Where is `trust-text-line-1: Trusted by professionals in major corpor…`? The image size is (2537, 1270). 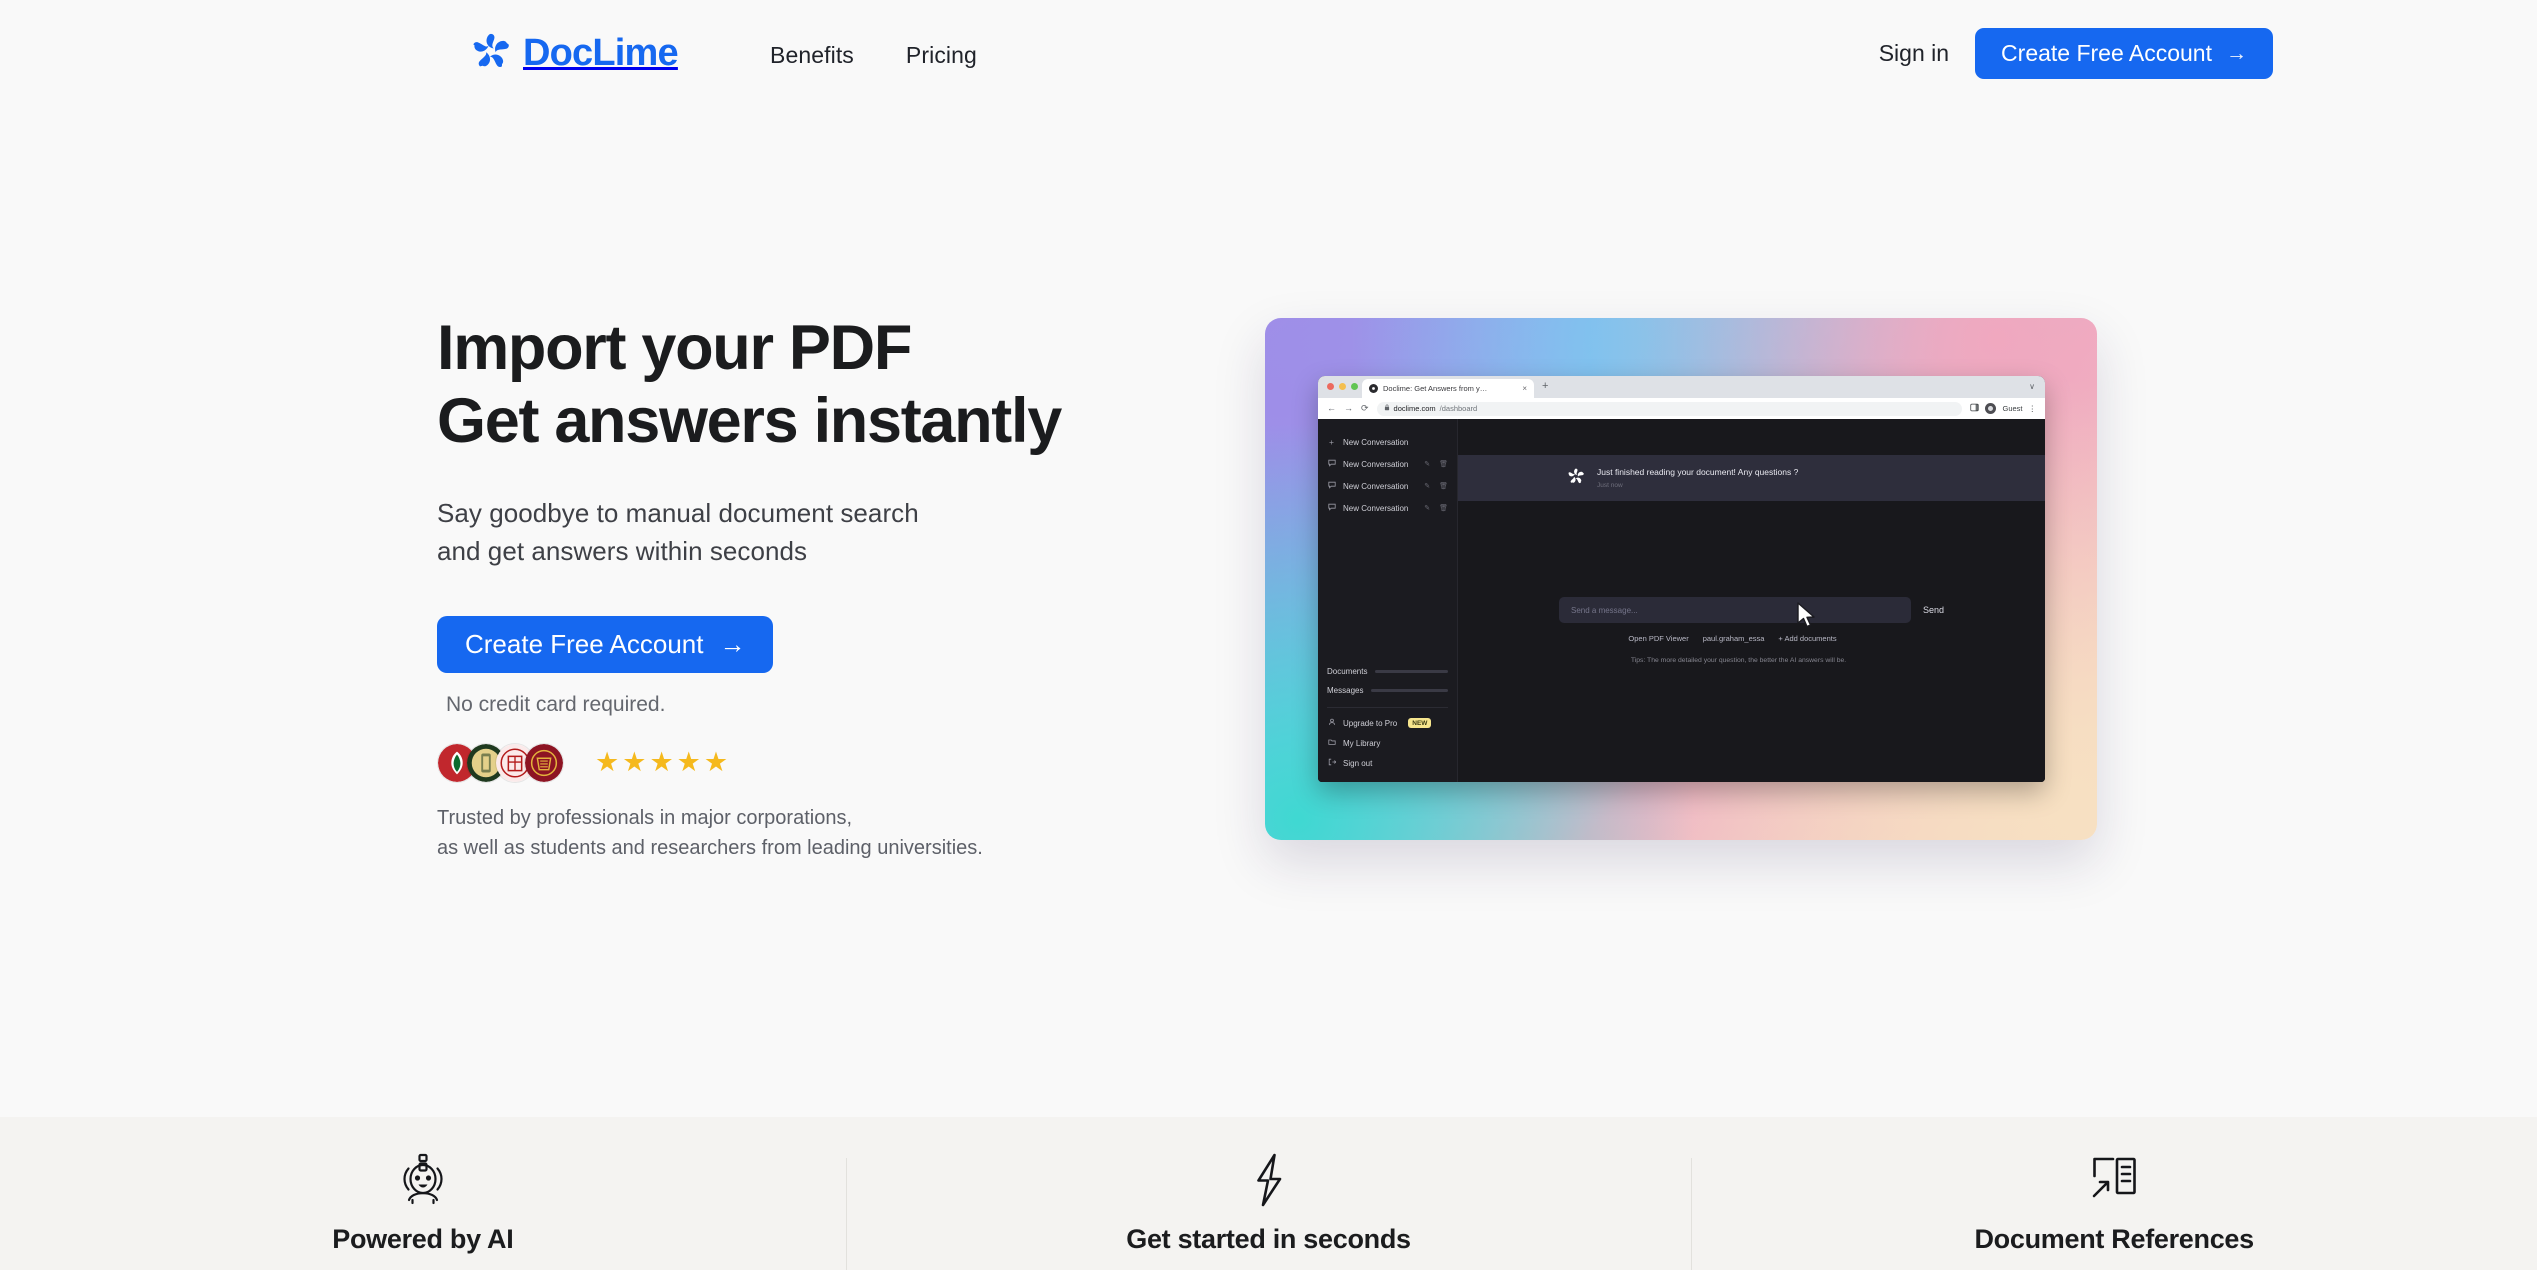 trust-text-line-1: Trusted by professionals in major corpor… is located at coordinates (644, 817).